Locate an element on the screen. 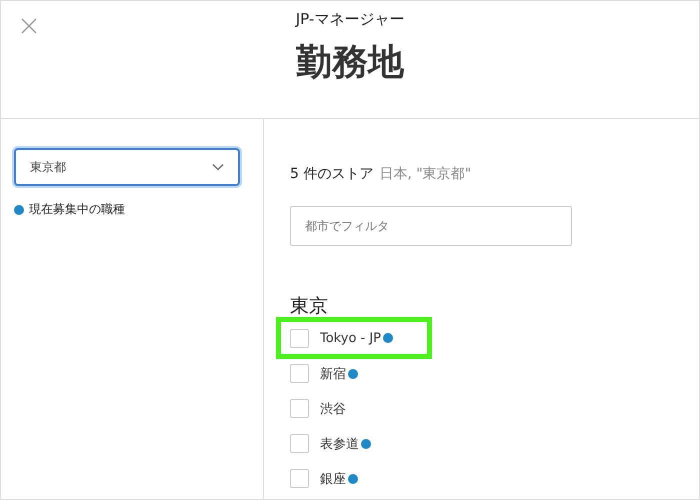  city-filter-field: 都市でフィルタ is located at coordinates (431, 226).